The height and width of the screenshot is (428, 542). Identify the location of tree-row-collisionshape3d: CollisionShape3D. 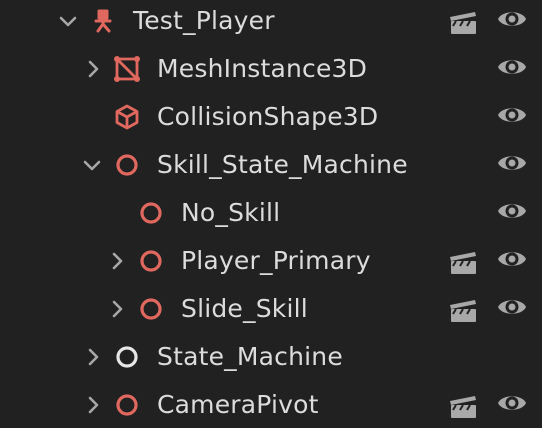
(271, 117).